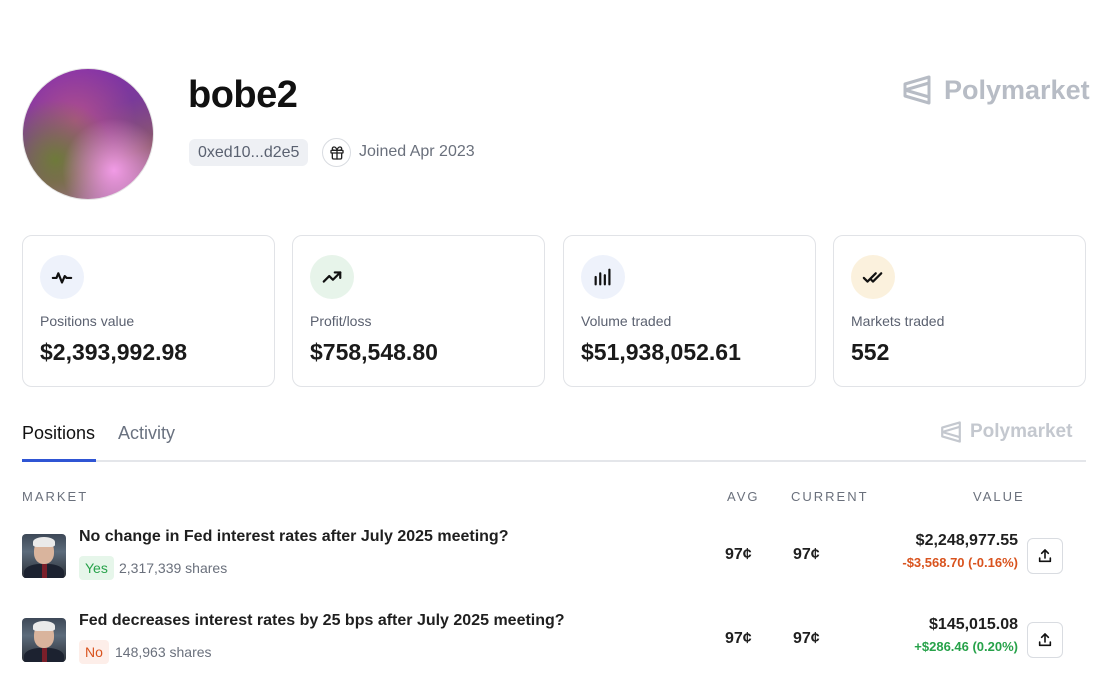  What do you see at coordinates (163, 652) in the screenshot?
I see `shares-count: 148,963 shares` at bounding box center [163, 652].